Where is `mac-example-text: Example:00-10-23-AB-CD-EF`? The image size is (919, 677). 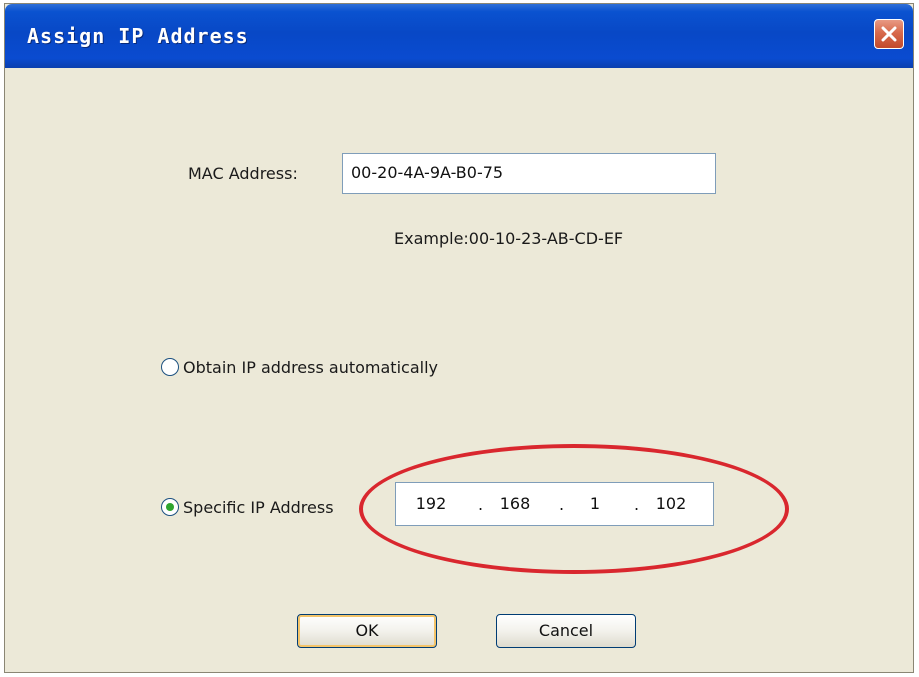
mac-example-text: Example:00-10-23-AB-CD-EF is located at coordinates (509, 238).